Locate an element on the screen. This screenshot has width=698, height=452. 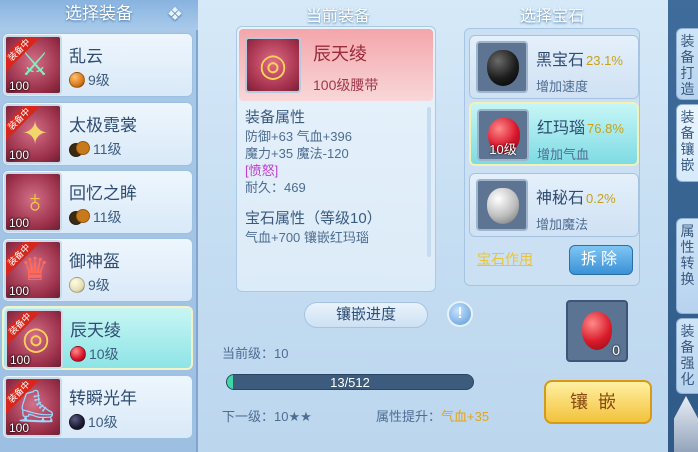
next-level: 下一级：10★★ is located at coordinates (267, 416).